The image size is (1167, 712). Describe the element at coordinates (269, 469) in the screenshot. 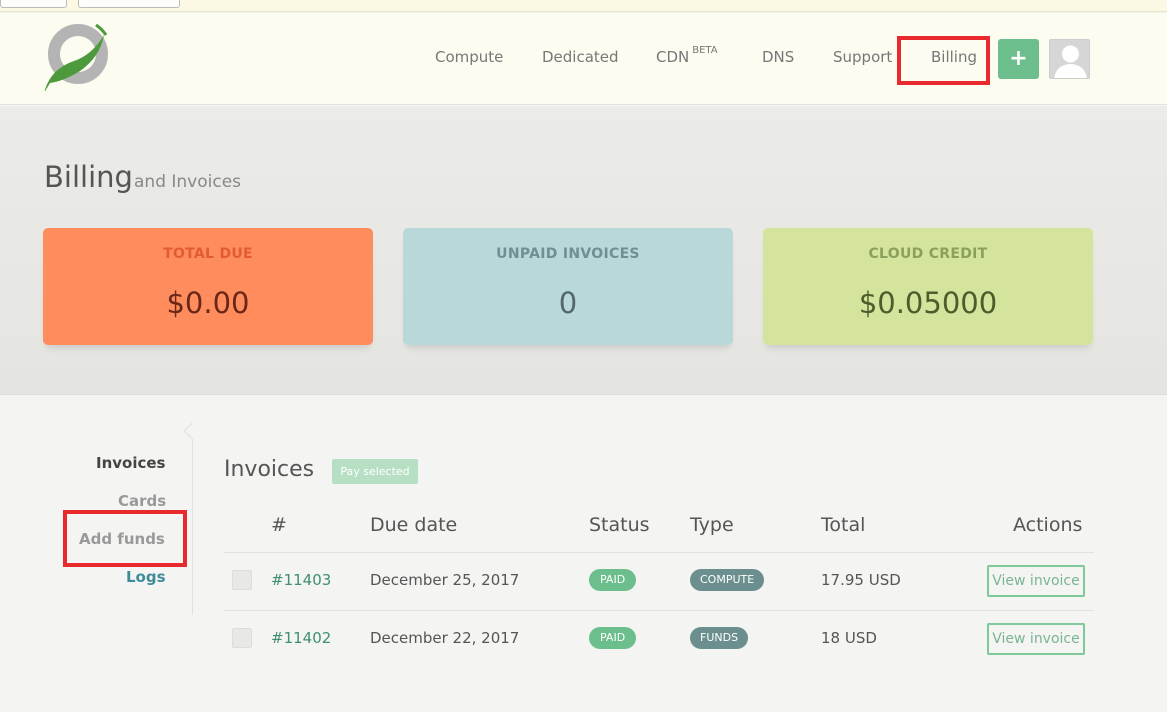

I see `invoices-title: Invoices` at that location.